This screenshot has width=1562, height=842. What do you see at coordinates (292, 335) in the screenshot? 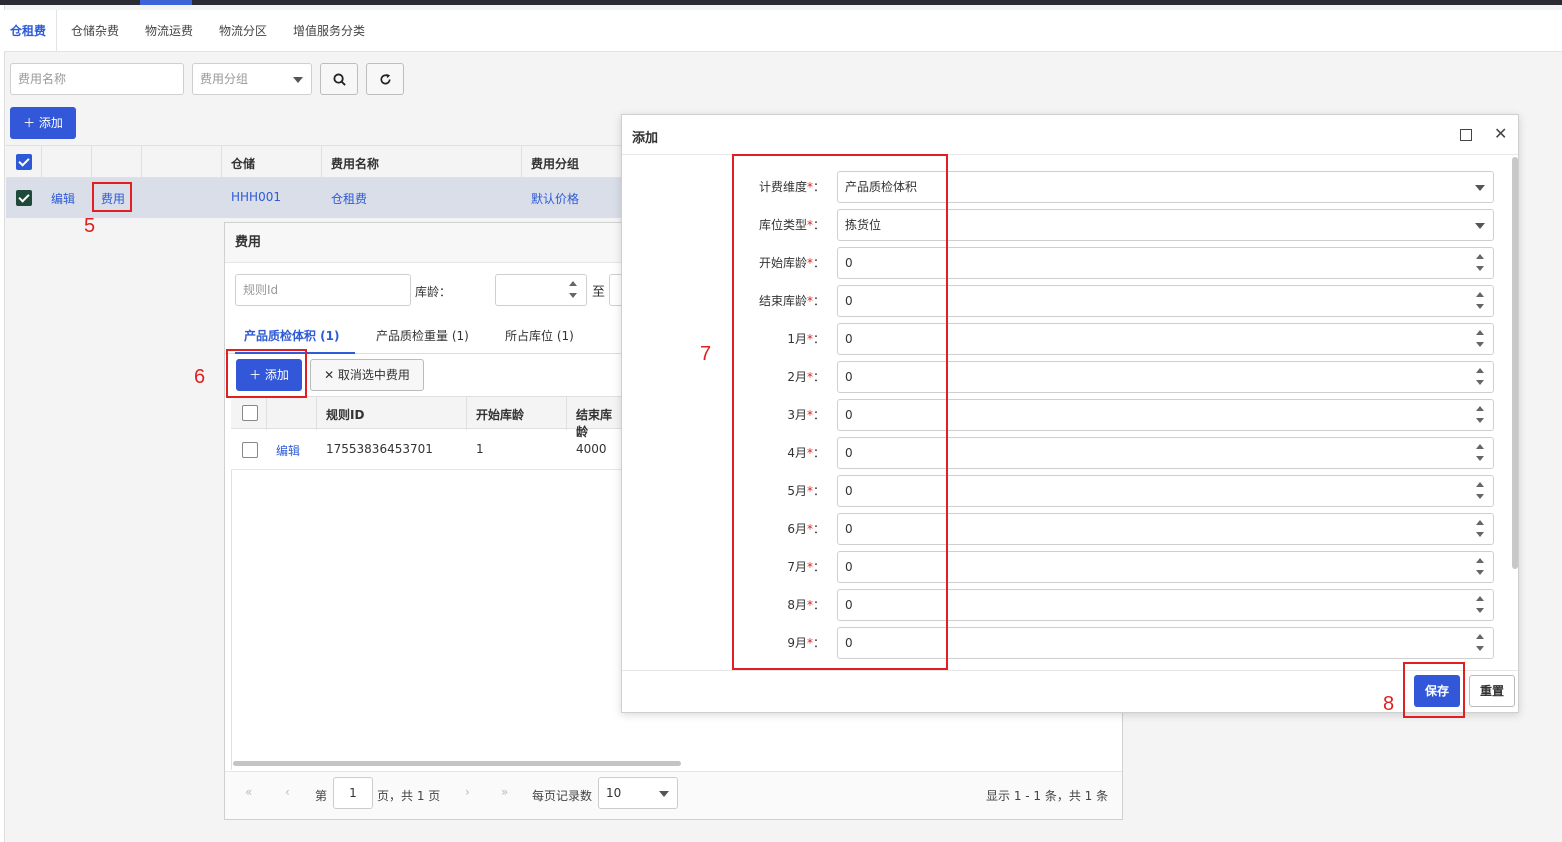
I see `tab-product-volume: 产品质检体积 (1)` at bounding box center [292, 335].